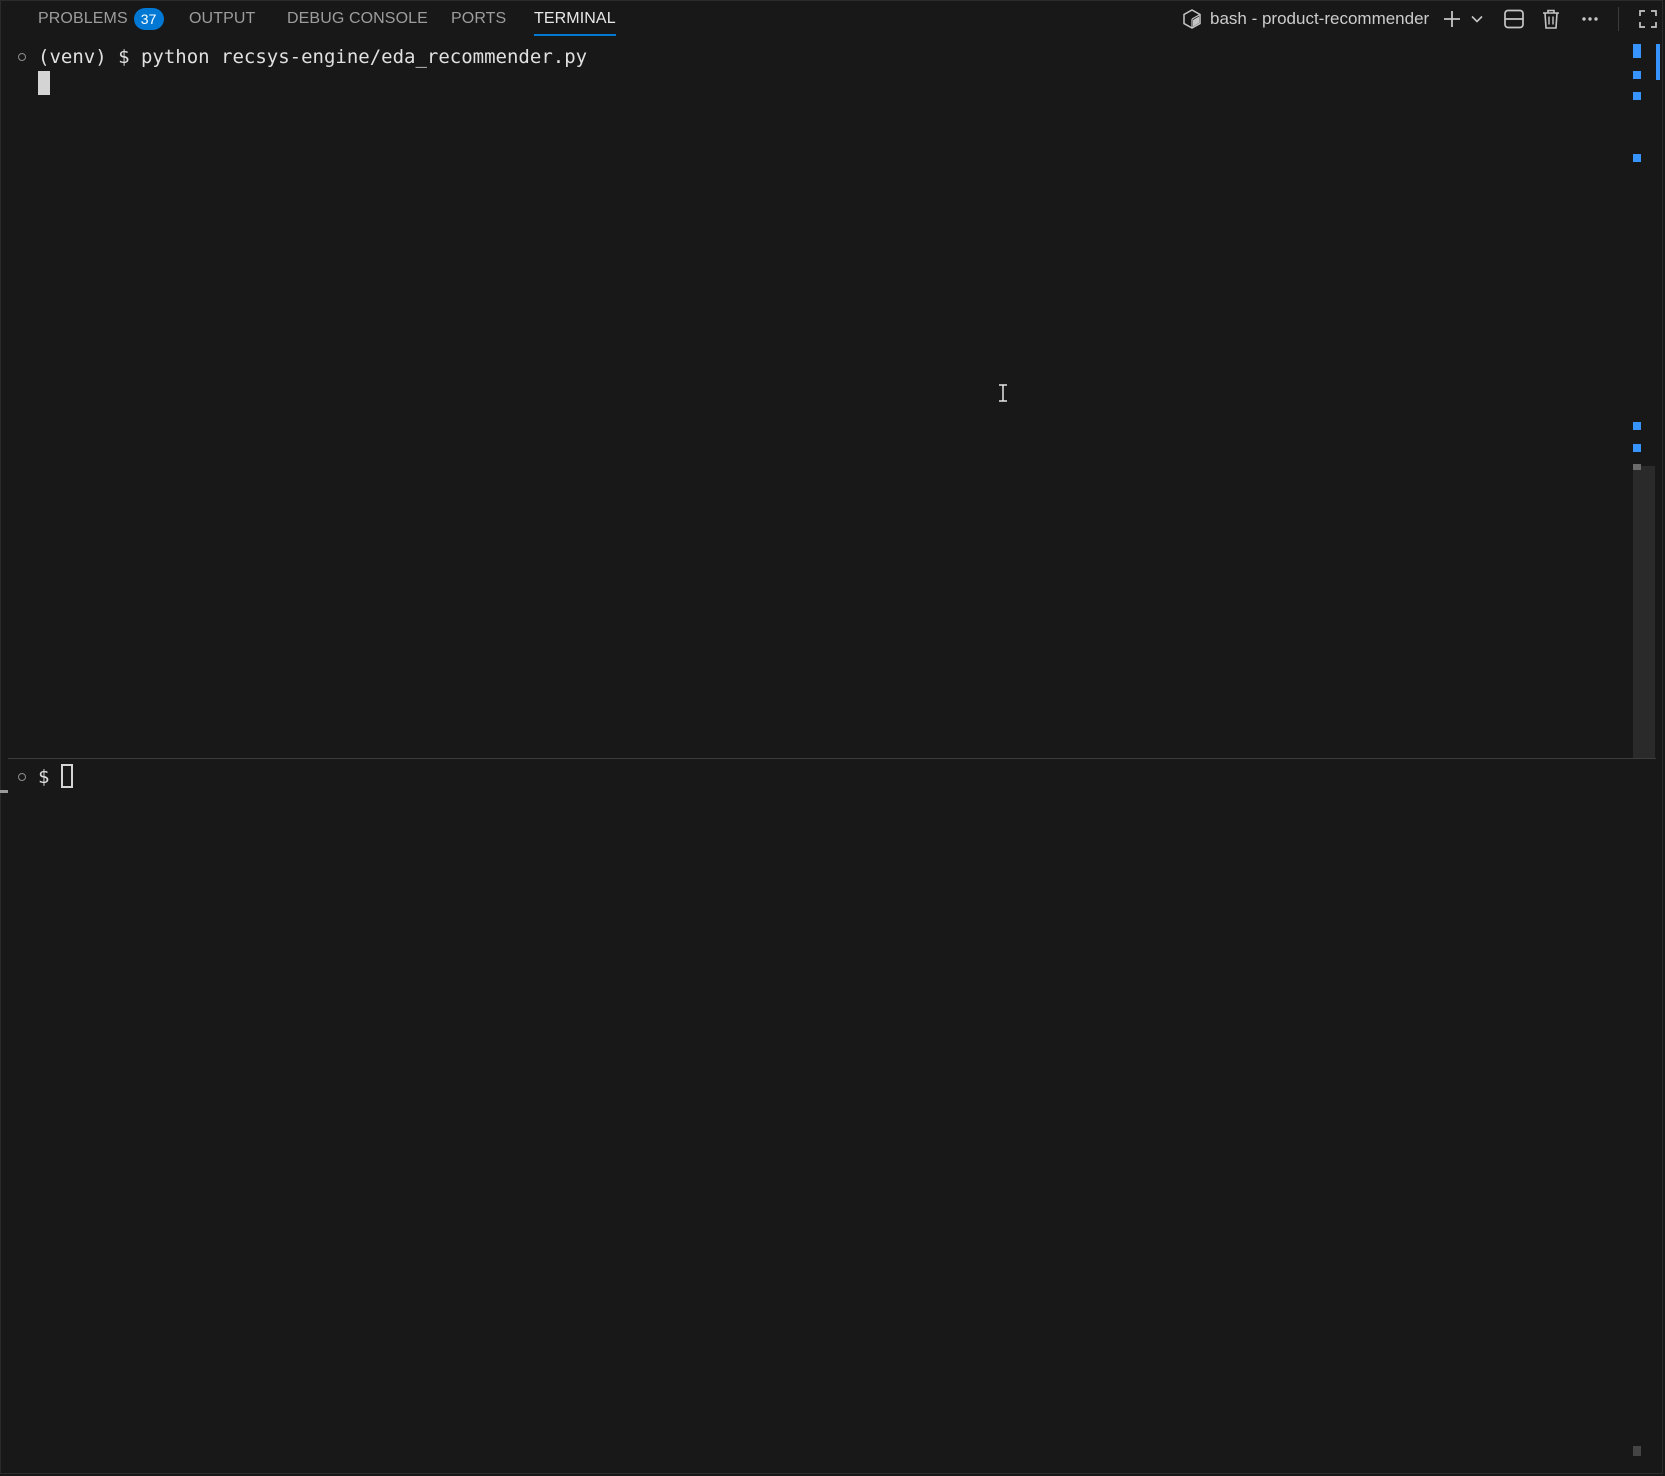  What do you see at coordinates (1003, 393) in the screenshot?
I see `text-cursor-icon` at bounding box center [1003, 393].